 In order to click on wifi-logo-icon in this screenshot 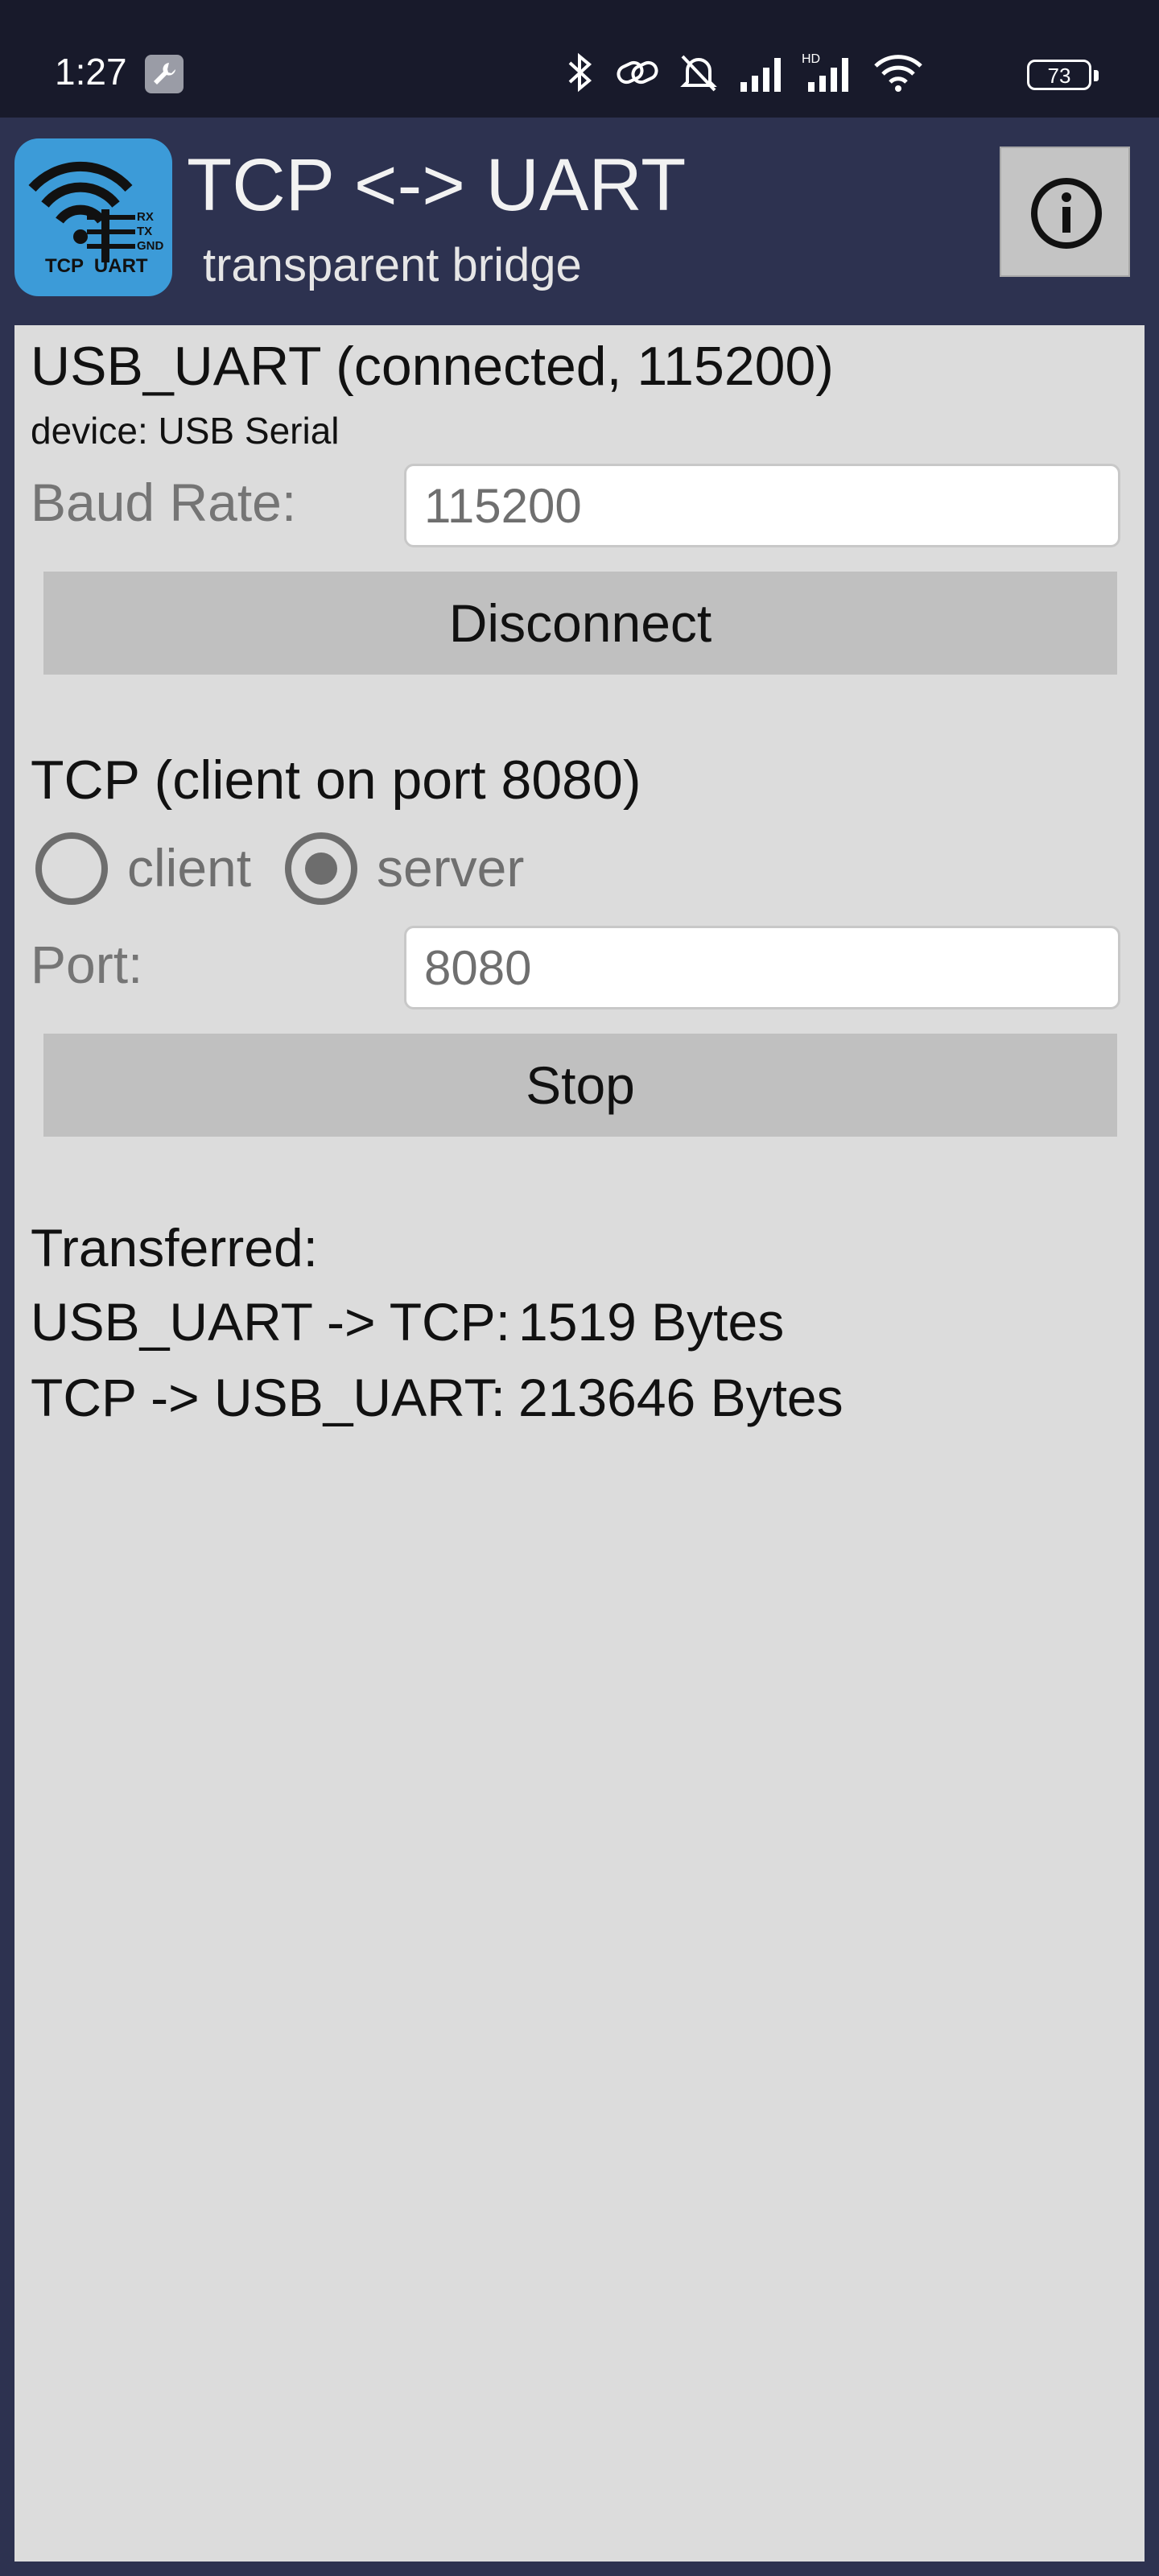, I will do `click(81, 211)`.